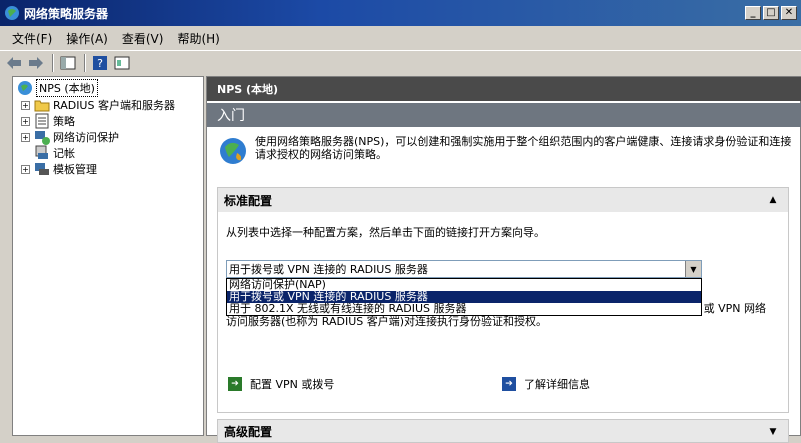 The image size is (801, 443). Describe the element at coordinates (66, 13) in the screenshot. I see `window-title: 网络策略服务器` at that location.